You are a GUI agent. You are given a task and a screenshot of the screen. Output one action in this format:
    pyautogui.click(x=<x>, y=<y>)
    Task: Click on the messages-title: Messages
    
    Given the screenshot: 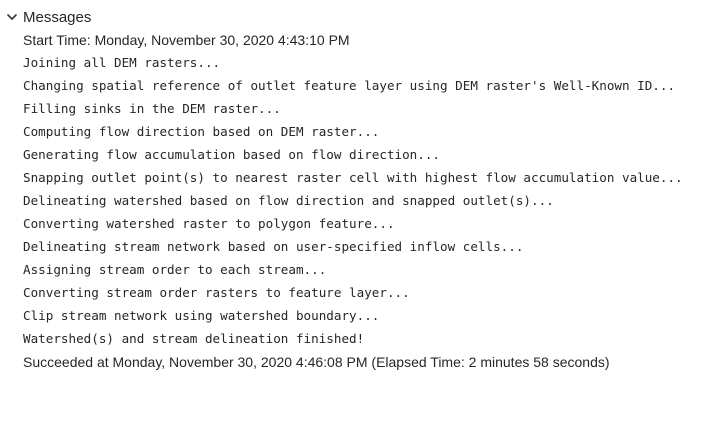 What is the action you would take?
    pyautogui.click(x=57, y=17)
    